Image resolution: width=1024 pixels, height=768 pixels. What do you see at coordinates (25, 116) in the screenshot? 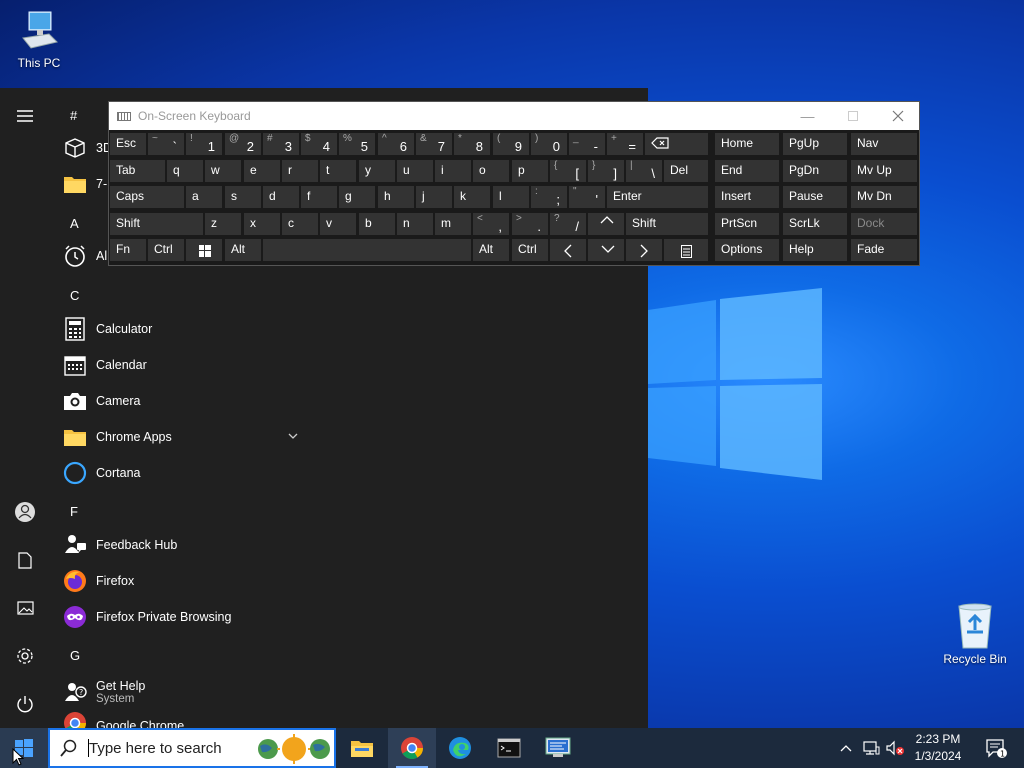
I see `expand-menu-button` at bounding box center [25, 116].